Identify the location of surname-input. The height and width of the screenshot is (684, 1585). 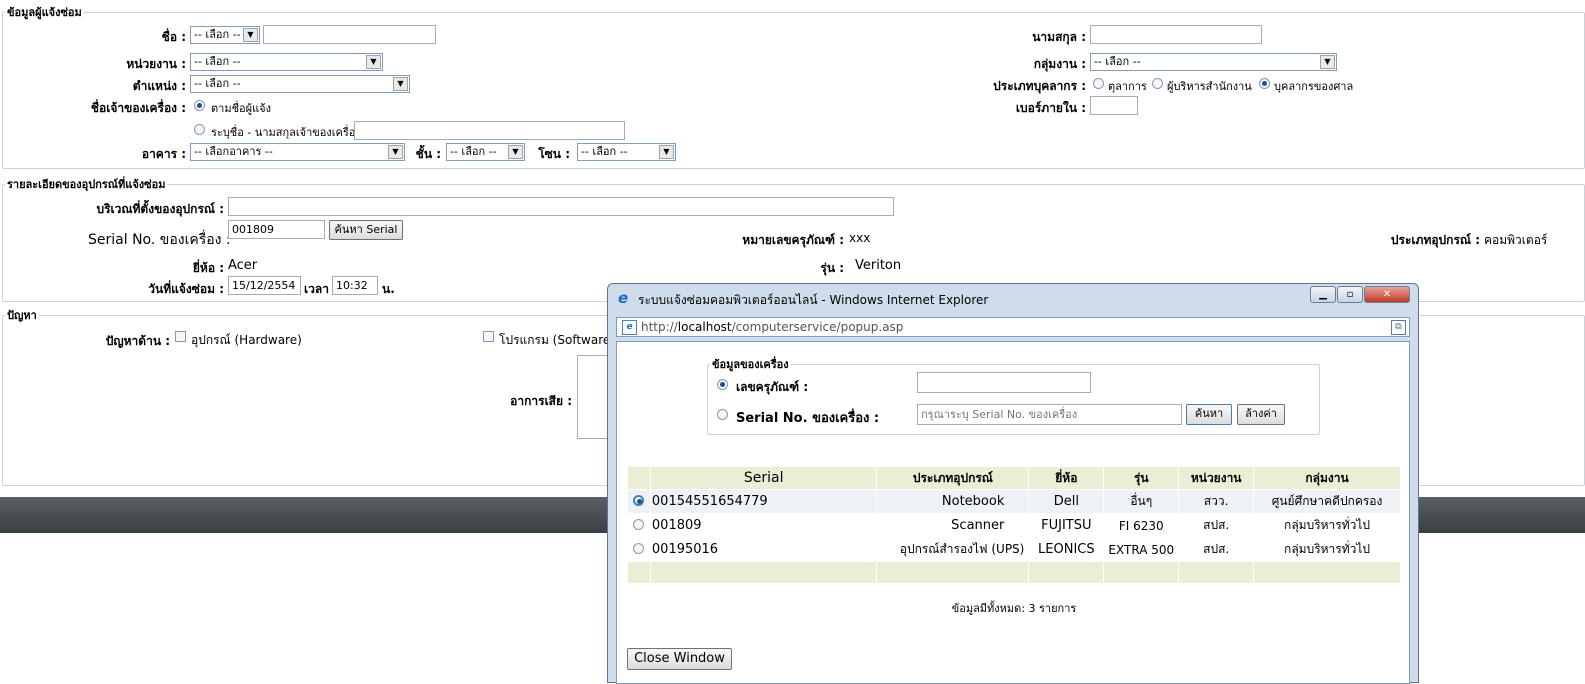
(1176, 34).